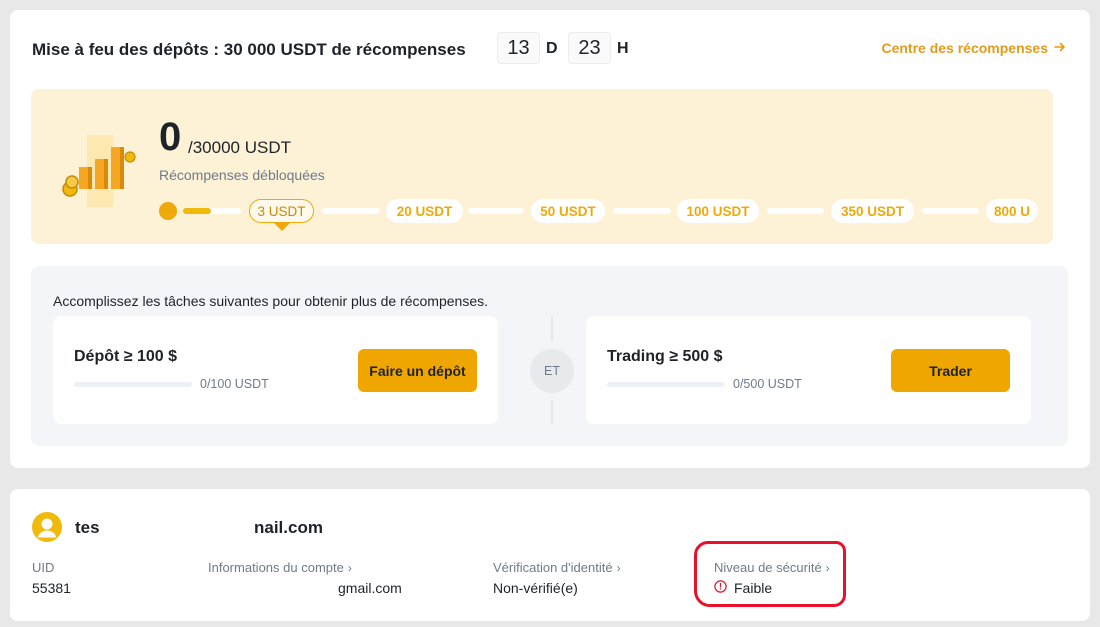  What do you see at coordinates (168, 211) in the screenshot?
I see `progress-start-dot` at bounding box center [168, 211].